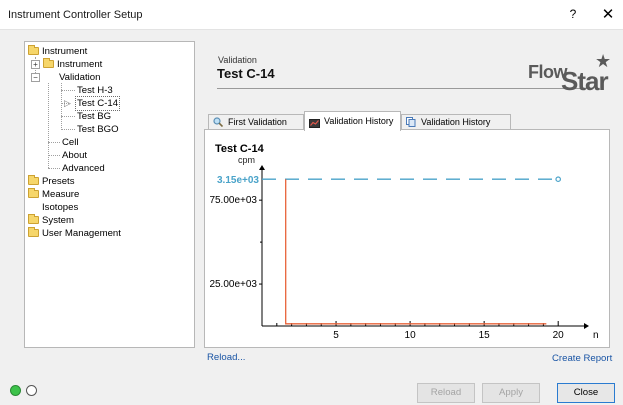  Describe the element at coordinates (573, 14) in the screenshot. I see `help-button: ?` at that location.